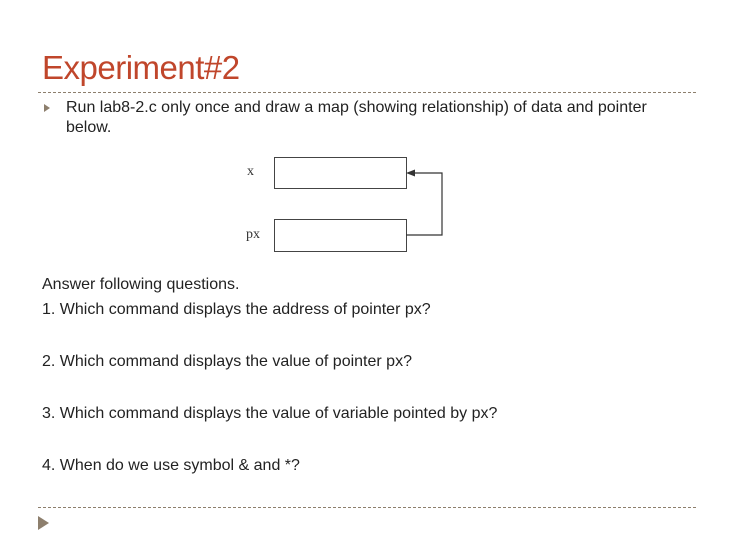  Describe the element at coordinates (367, 507) in the screenshot. I see `footer-divider` at that location.